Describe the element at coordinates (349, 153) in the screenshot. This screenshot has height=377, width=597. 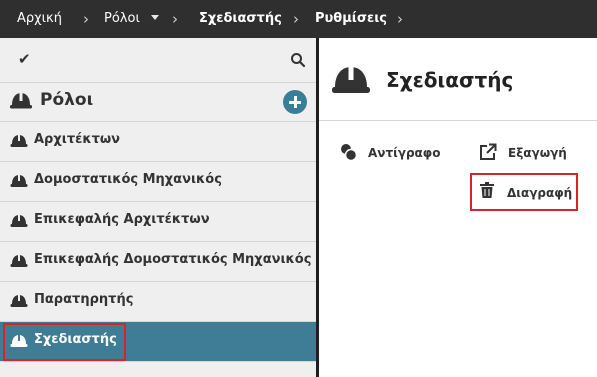
I see `copy-icon` at that location.